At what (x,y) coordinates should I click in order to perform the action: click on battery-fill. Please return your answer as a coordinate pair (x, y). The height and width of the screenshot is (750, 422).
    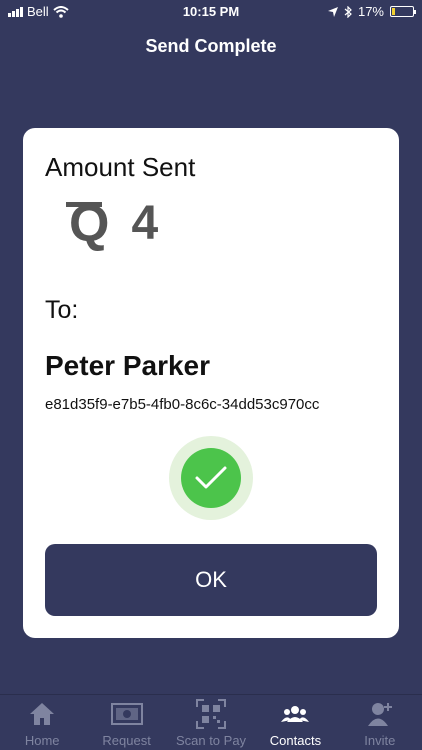
    Looking at the image, I should click on (393, 11).